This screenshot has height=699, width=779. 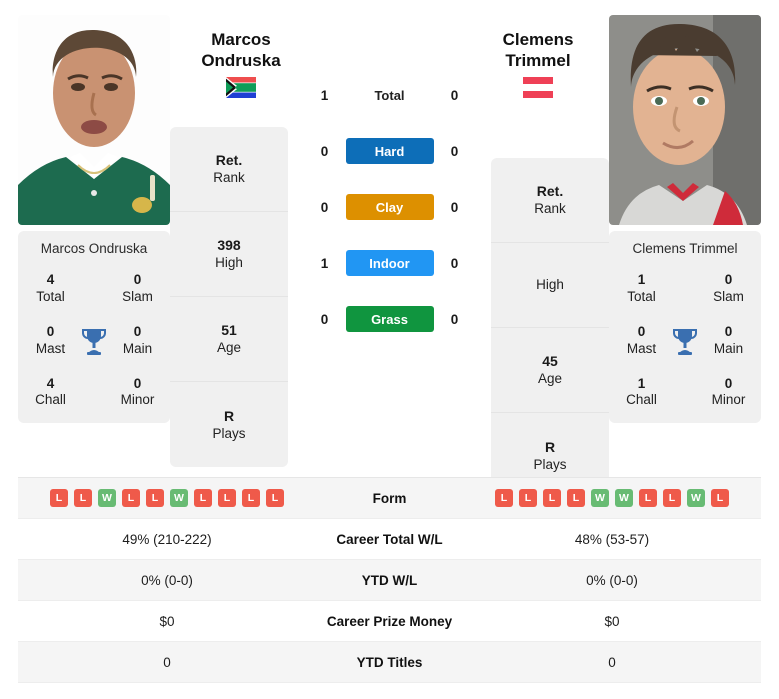 I want to click on titles-chall-left-label: Chall, so click(x=50, y=400).